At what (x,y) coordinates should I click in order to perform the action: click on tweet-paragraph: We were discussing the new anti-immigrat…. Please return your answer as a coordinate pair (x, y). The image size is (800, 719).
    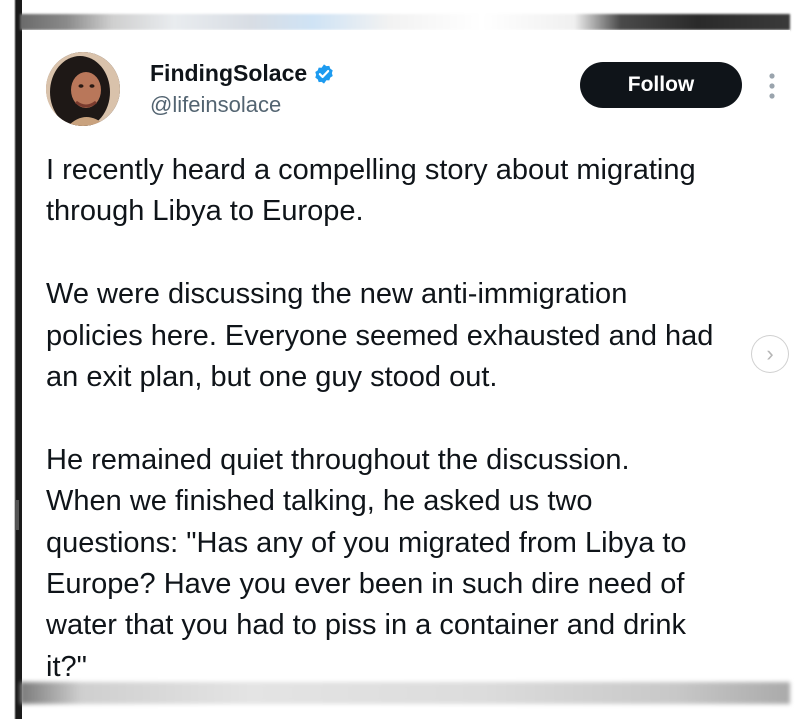
    Looking at the image, I should click on (380, 336).